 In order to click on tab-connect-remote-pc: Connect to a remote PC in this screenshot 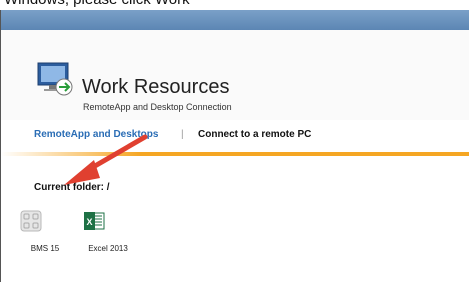, I will do `click(254, 134)`.